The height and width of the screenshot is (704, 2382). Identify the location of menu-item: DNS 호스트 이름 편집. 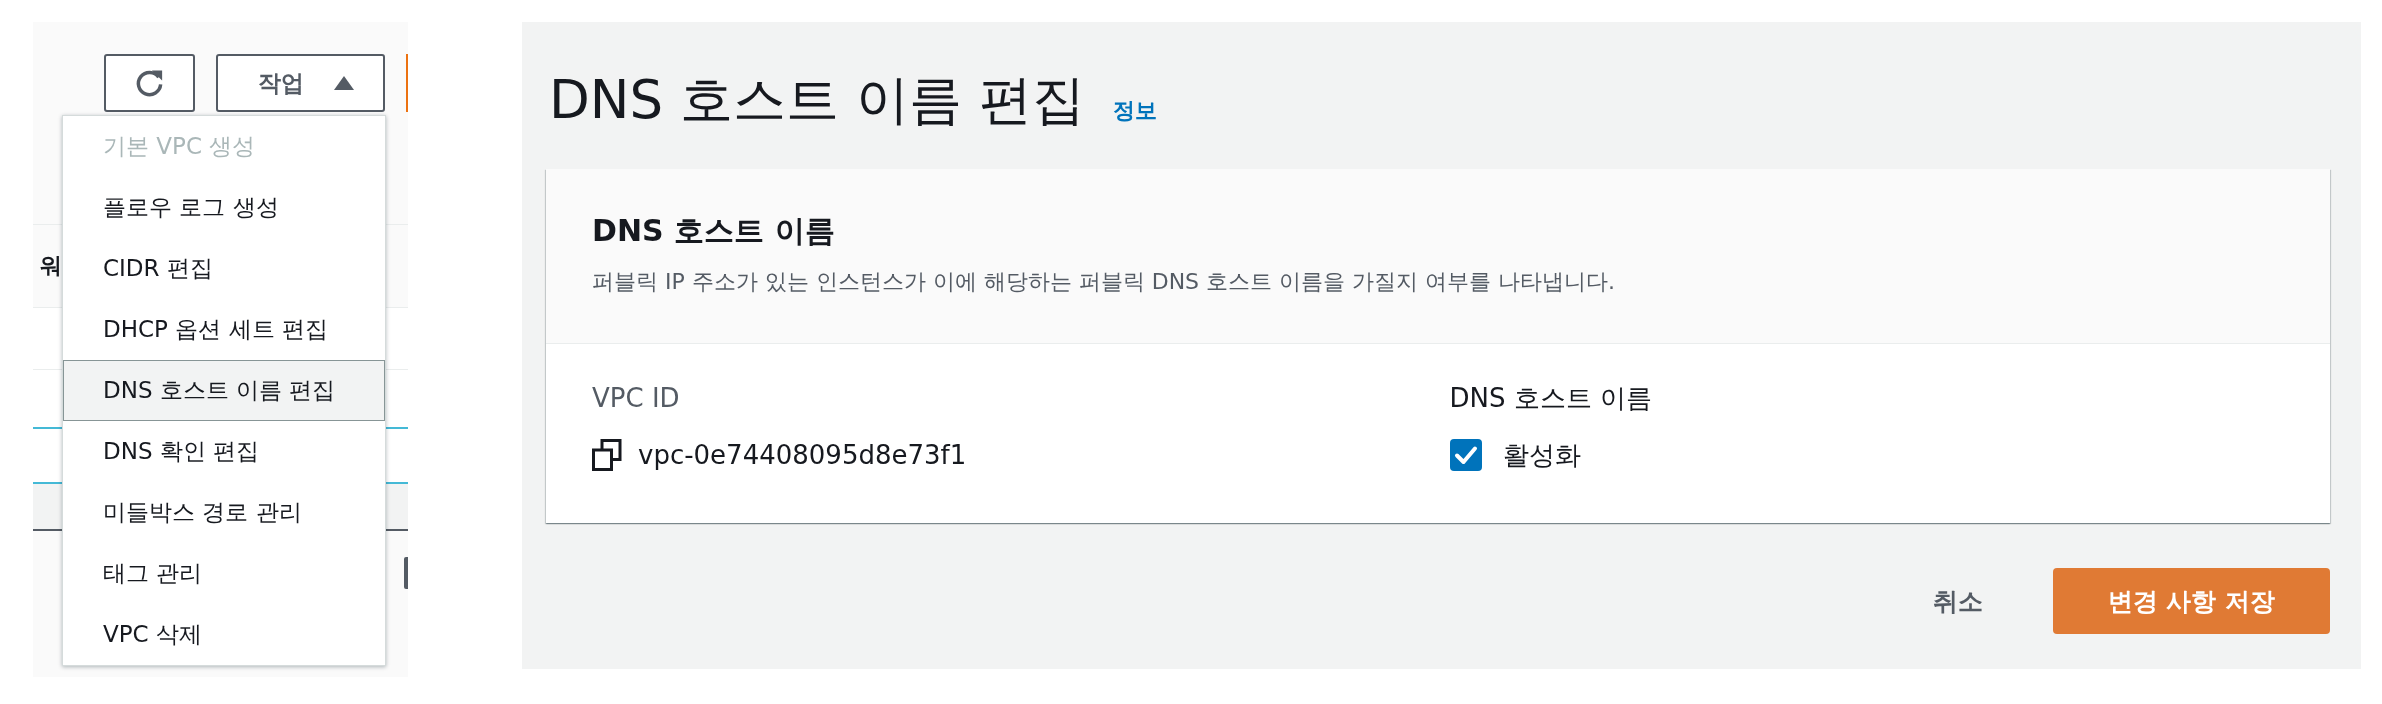
(224, 390).